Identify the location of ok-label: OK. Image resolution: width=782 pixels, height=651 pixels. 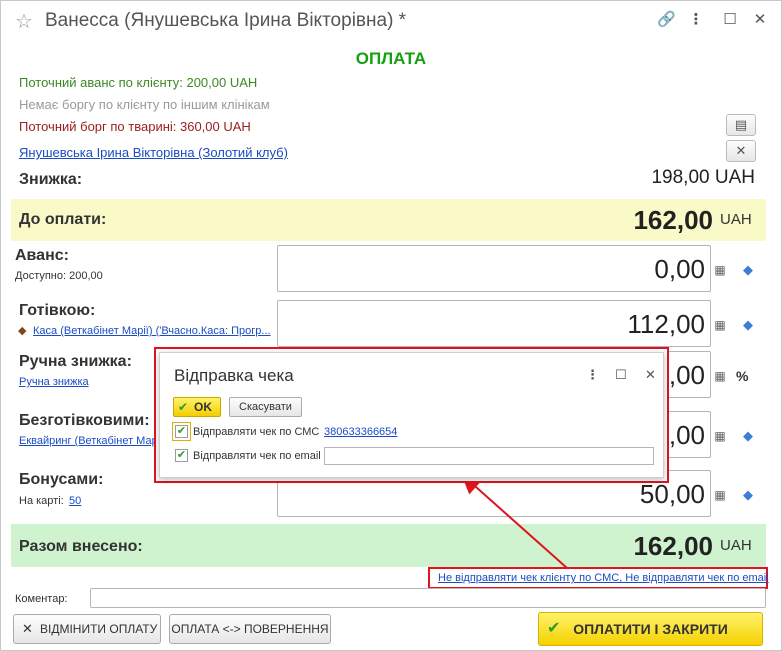
(203, 407).